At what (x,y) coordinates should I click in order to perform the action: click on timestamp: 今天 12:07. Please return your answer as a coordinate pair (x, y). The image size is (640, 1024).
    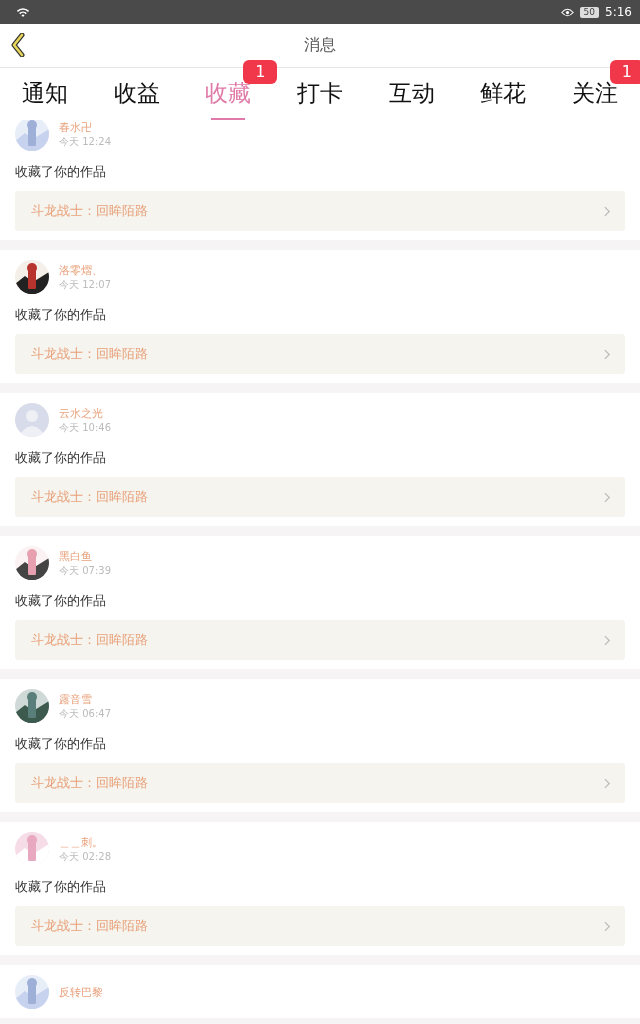
    Looking at the image, I should click on (85, 284).